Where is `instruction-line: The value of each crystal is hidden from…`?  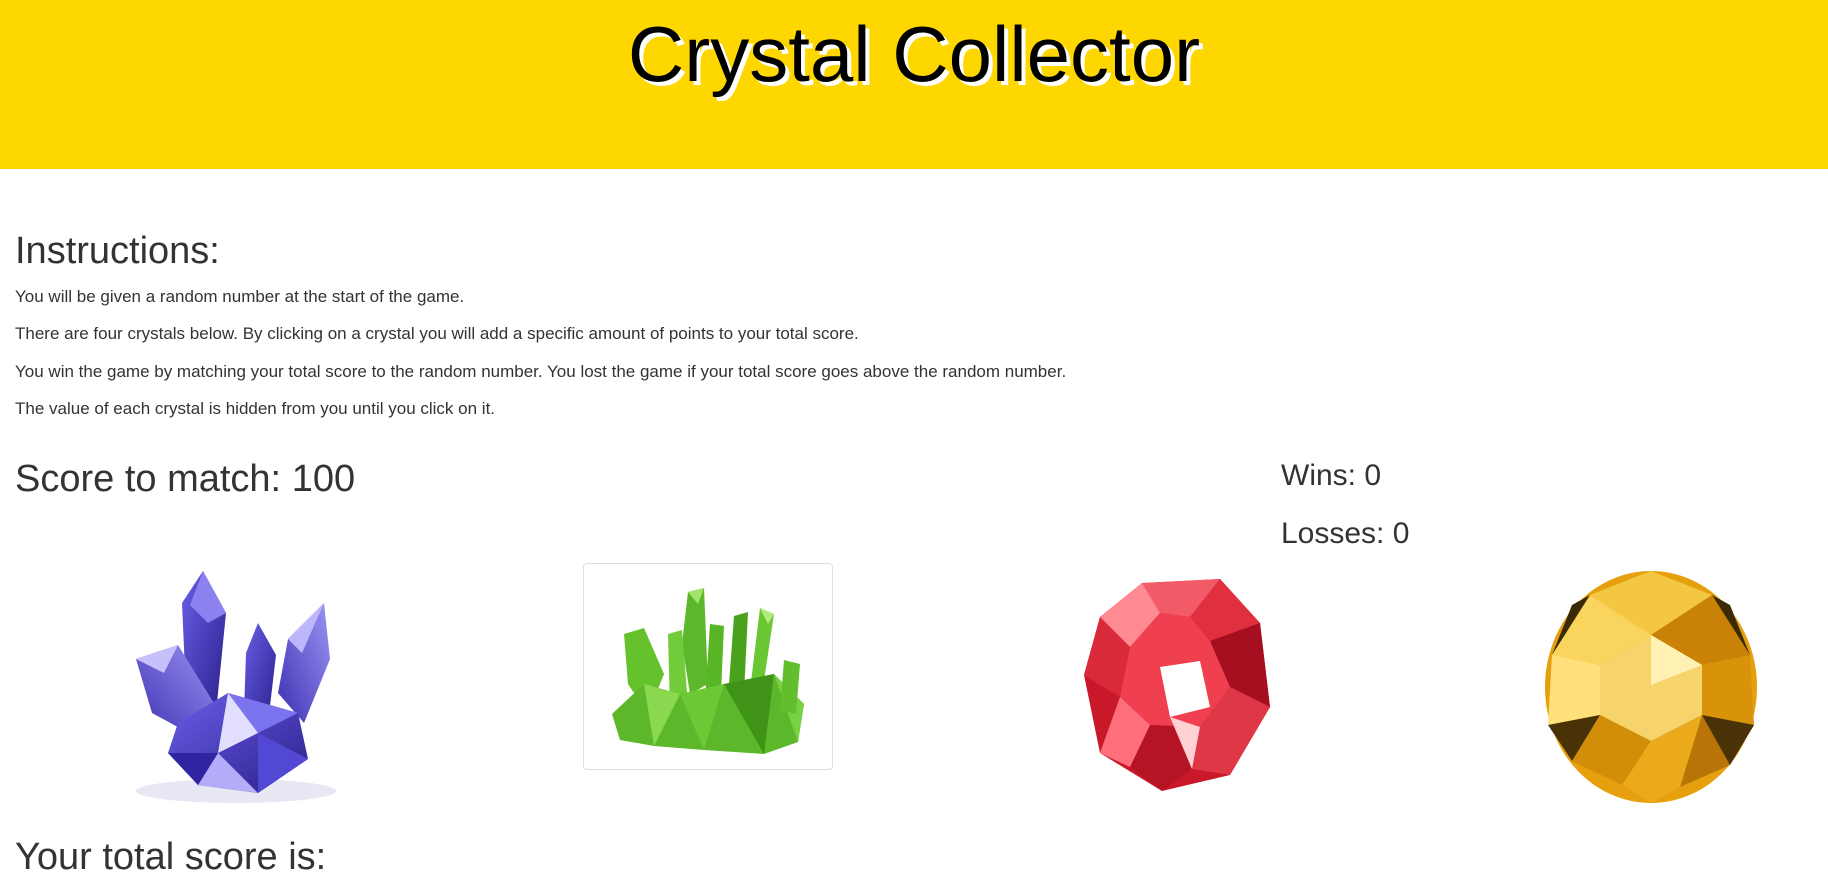
instruction-line: The value of each crystal is hidden from… is located at coordinates (255, 408).